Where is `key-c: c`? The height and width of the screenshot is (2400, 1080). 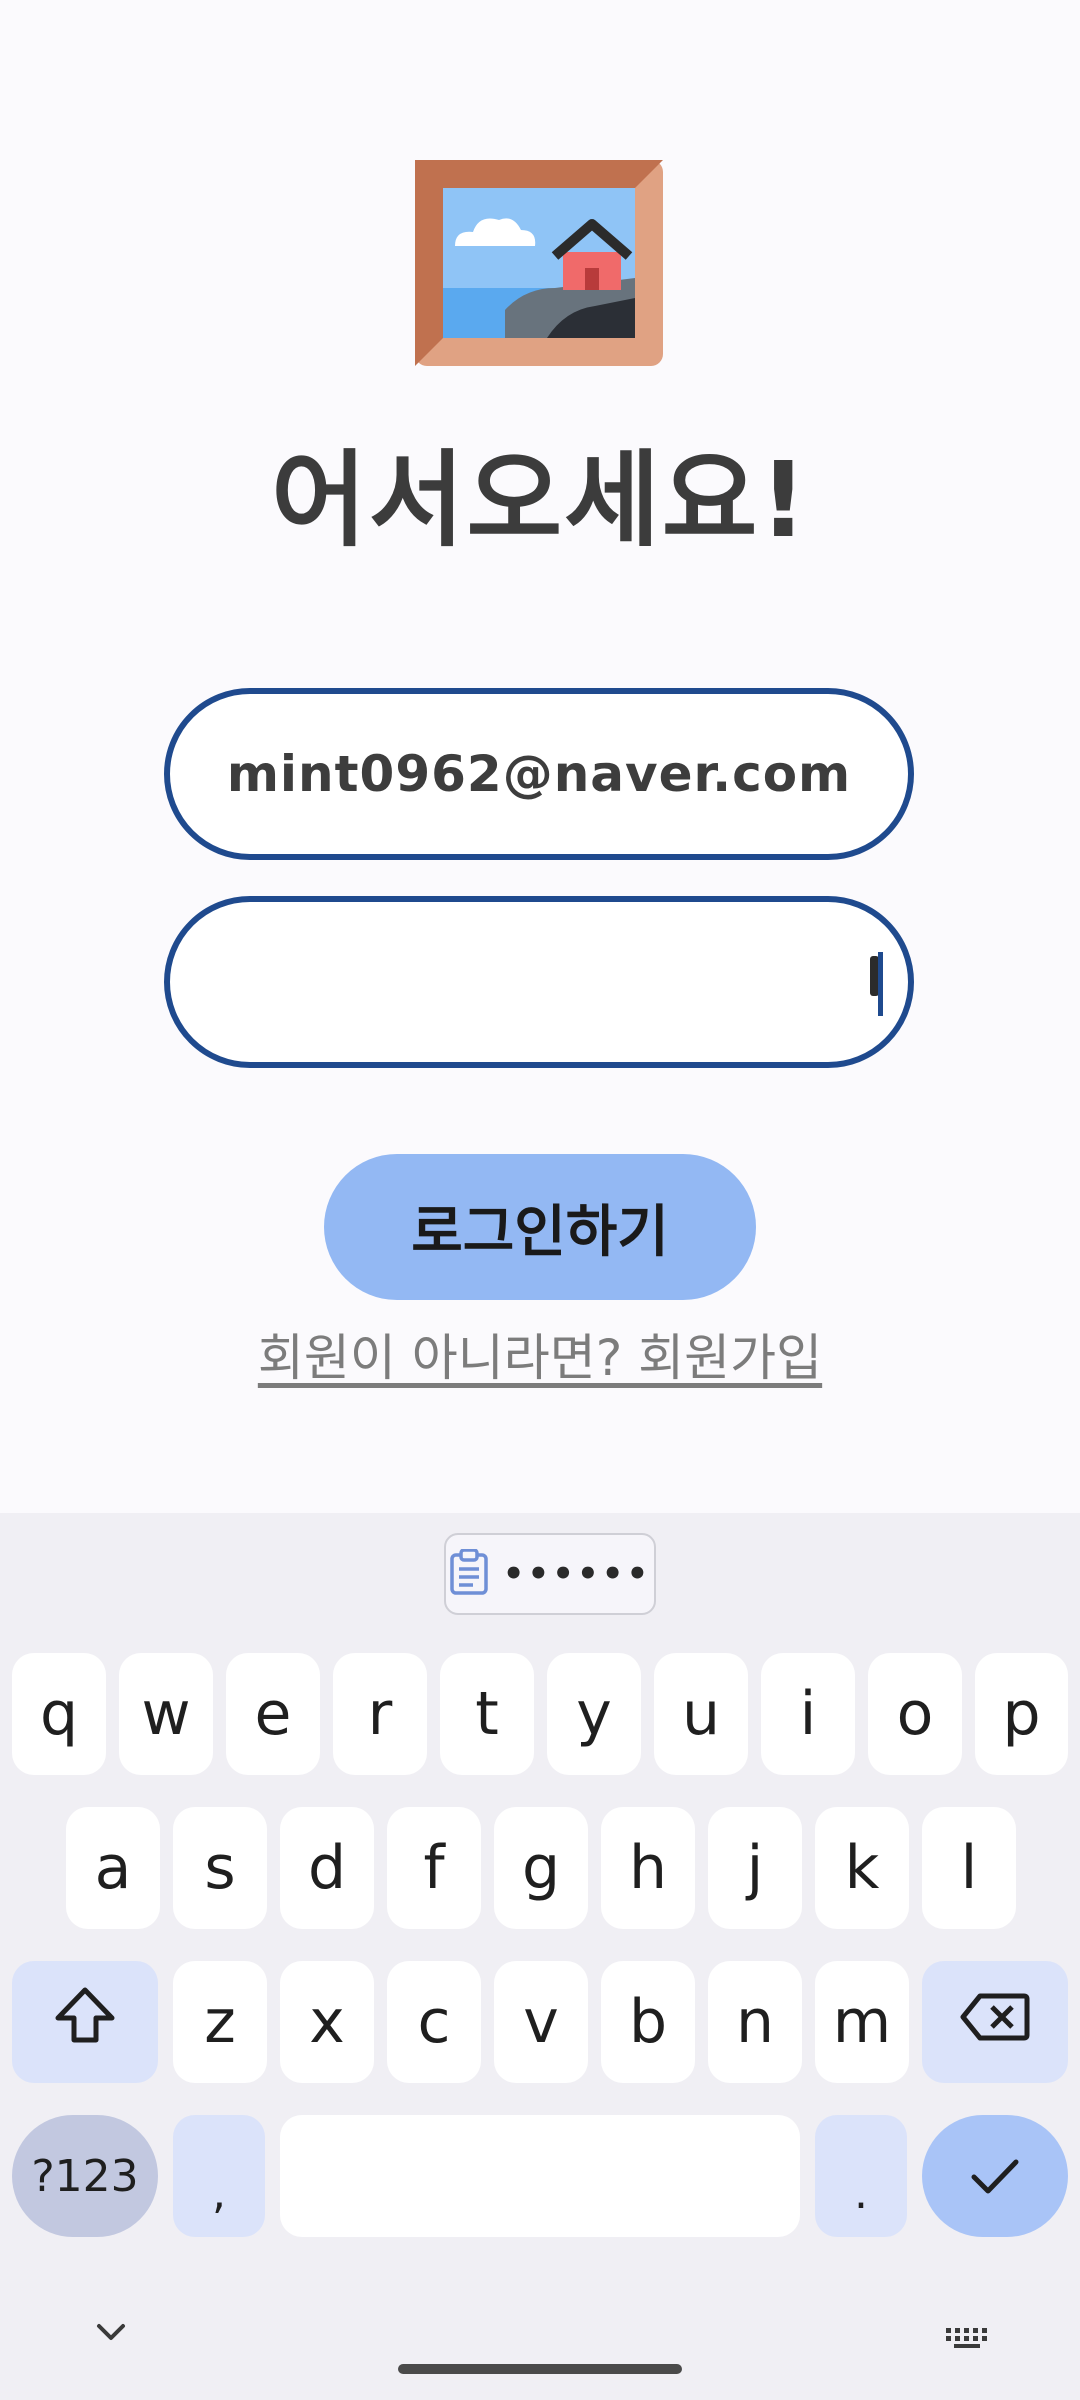 key-c: c is located at coordinates (434, 2022).